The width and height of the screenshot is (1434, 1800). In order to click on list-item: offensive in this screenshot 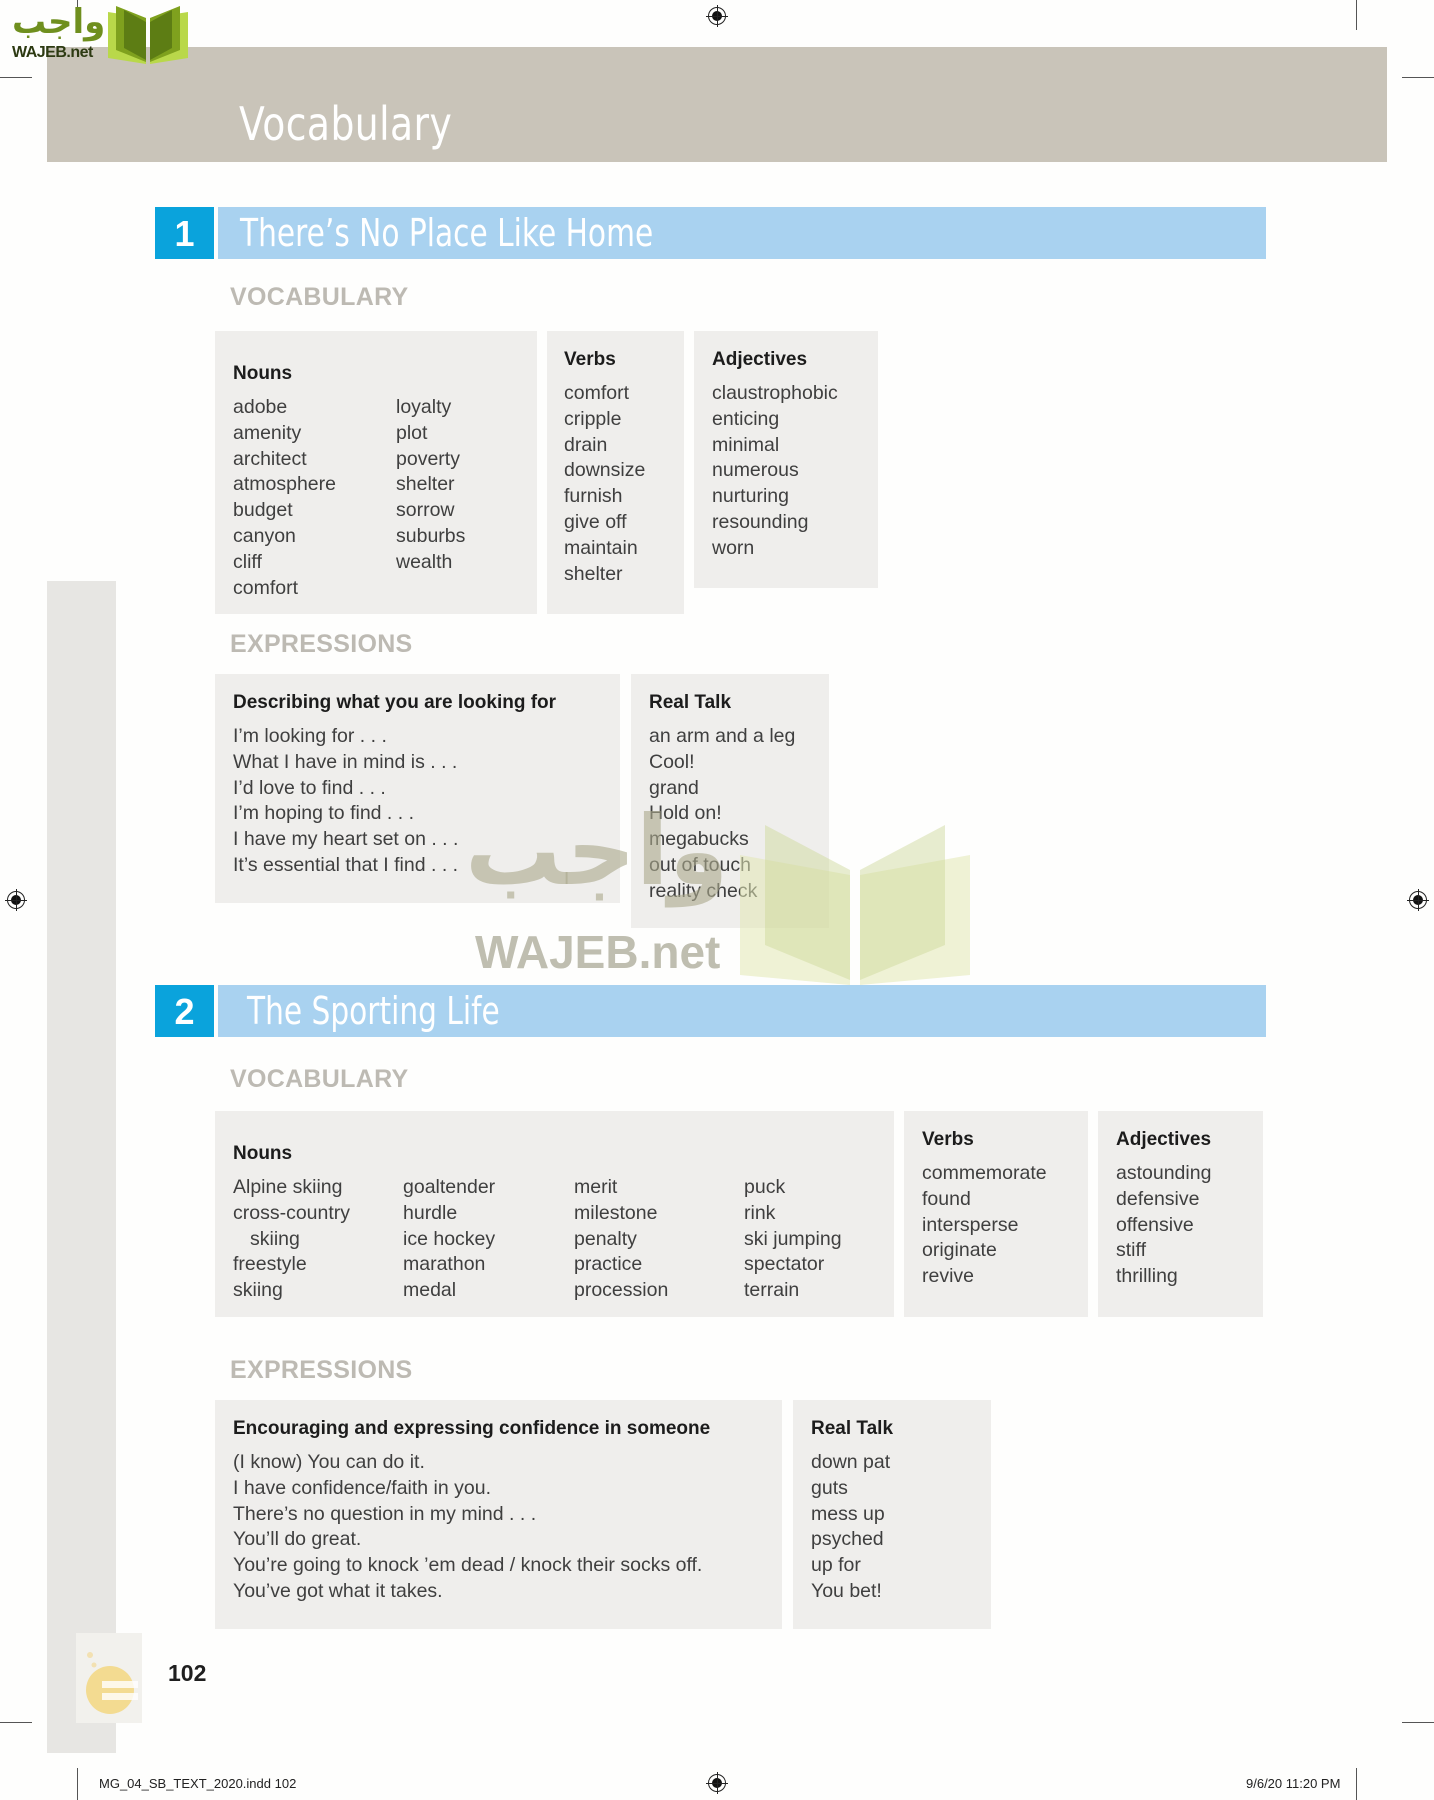, I will do `click(1155, 1224)`.